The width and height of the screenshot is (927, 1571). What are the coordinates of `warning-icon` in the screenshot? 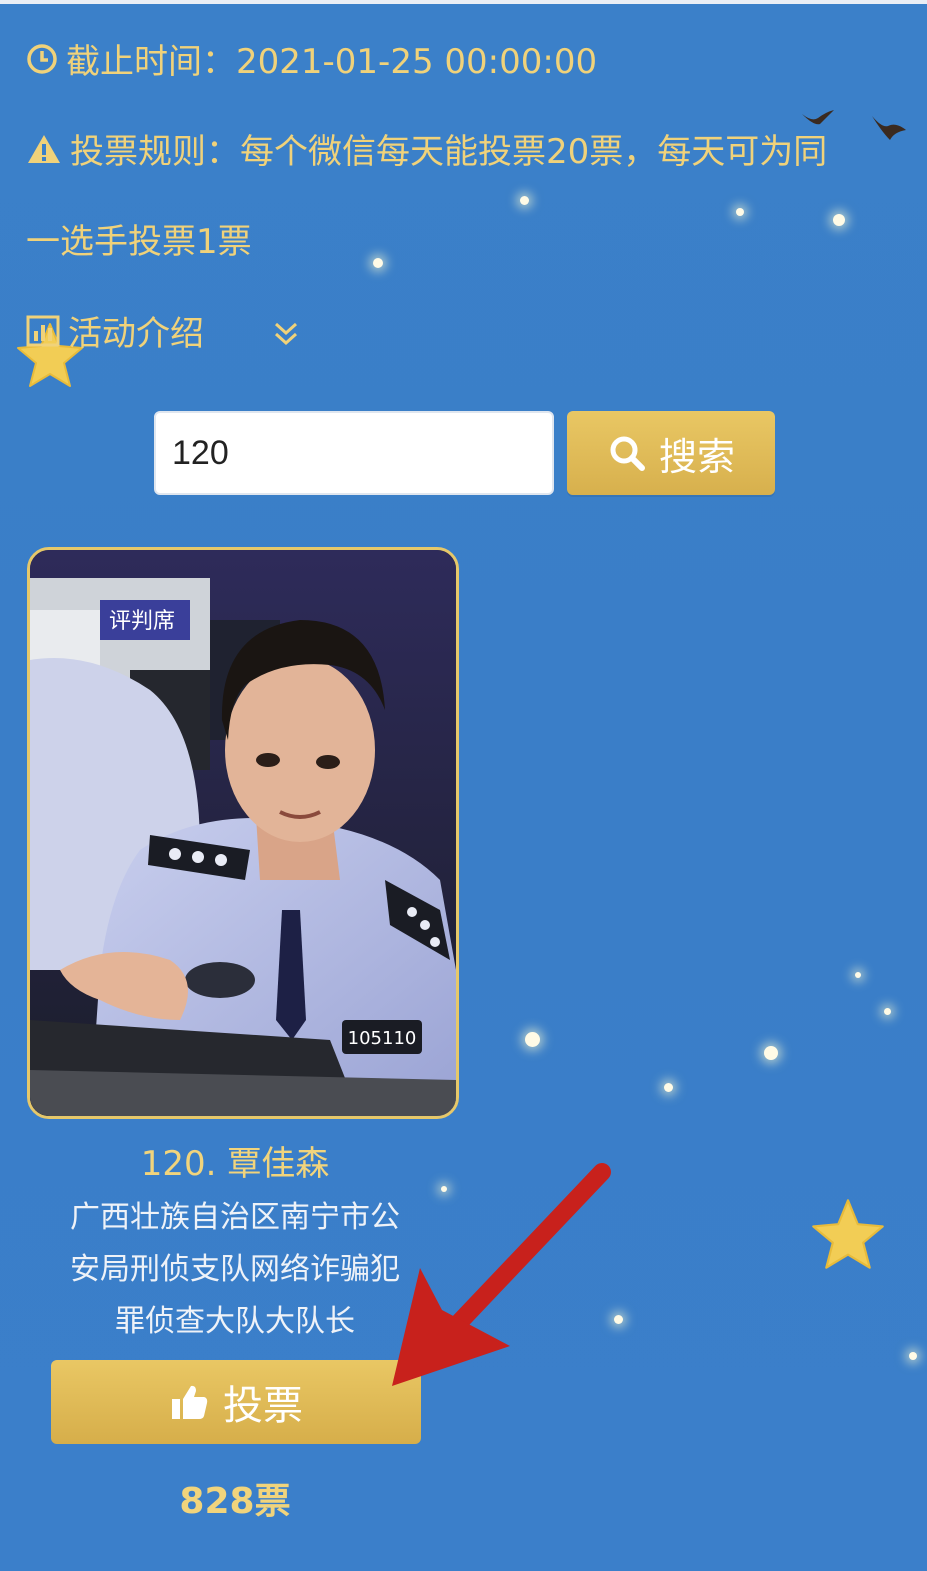 It's located at (44, 154).